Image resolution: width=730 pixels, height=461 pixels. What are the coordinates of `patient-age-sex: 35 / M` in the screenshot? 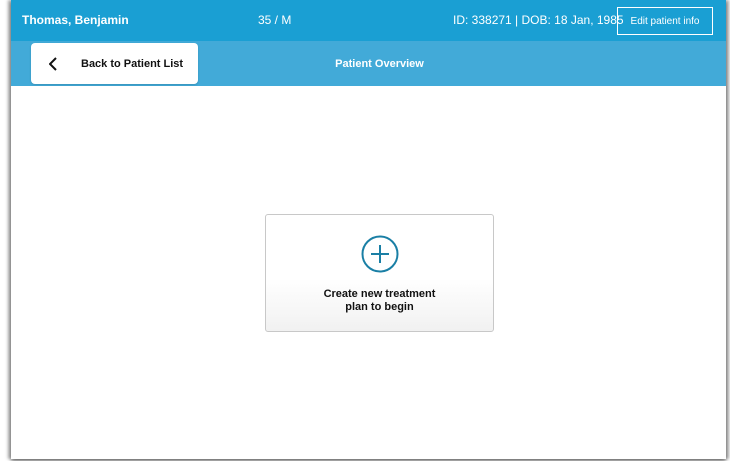 It's located at (275, 20).